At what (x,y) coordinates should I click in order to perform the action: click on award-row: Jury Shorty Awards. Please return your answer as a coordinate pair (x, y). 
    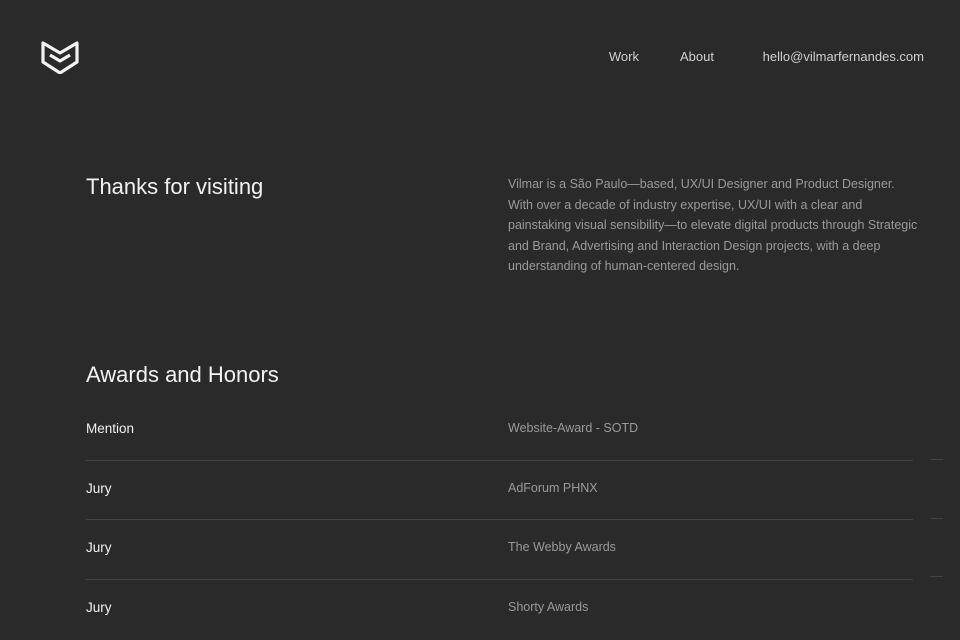
    Looking at the image, I should click on (499, 609).